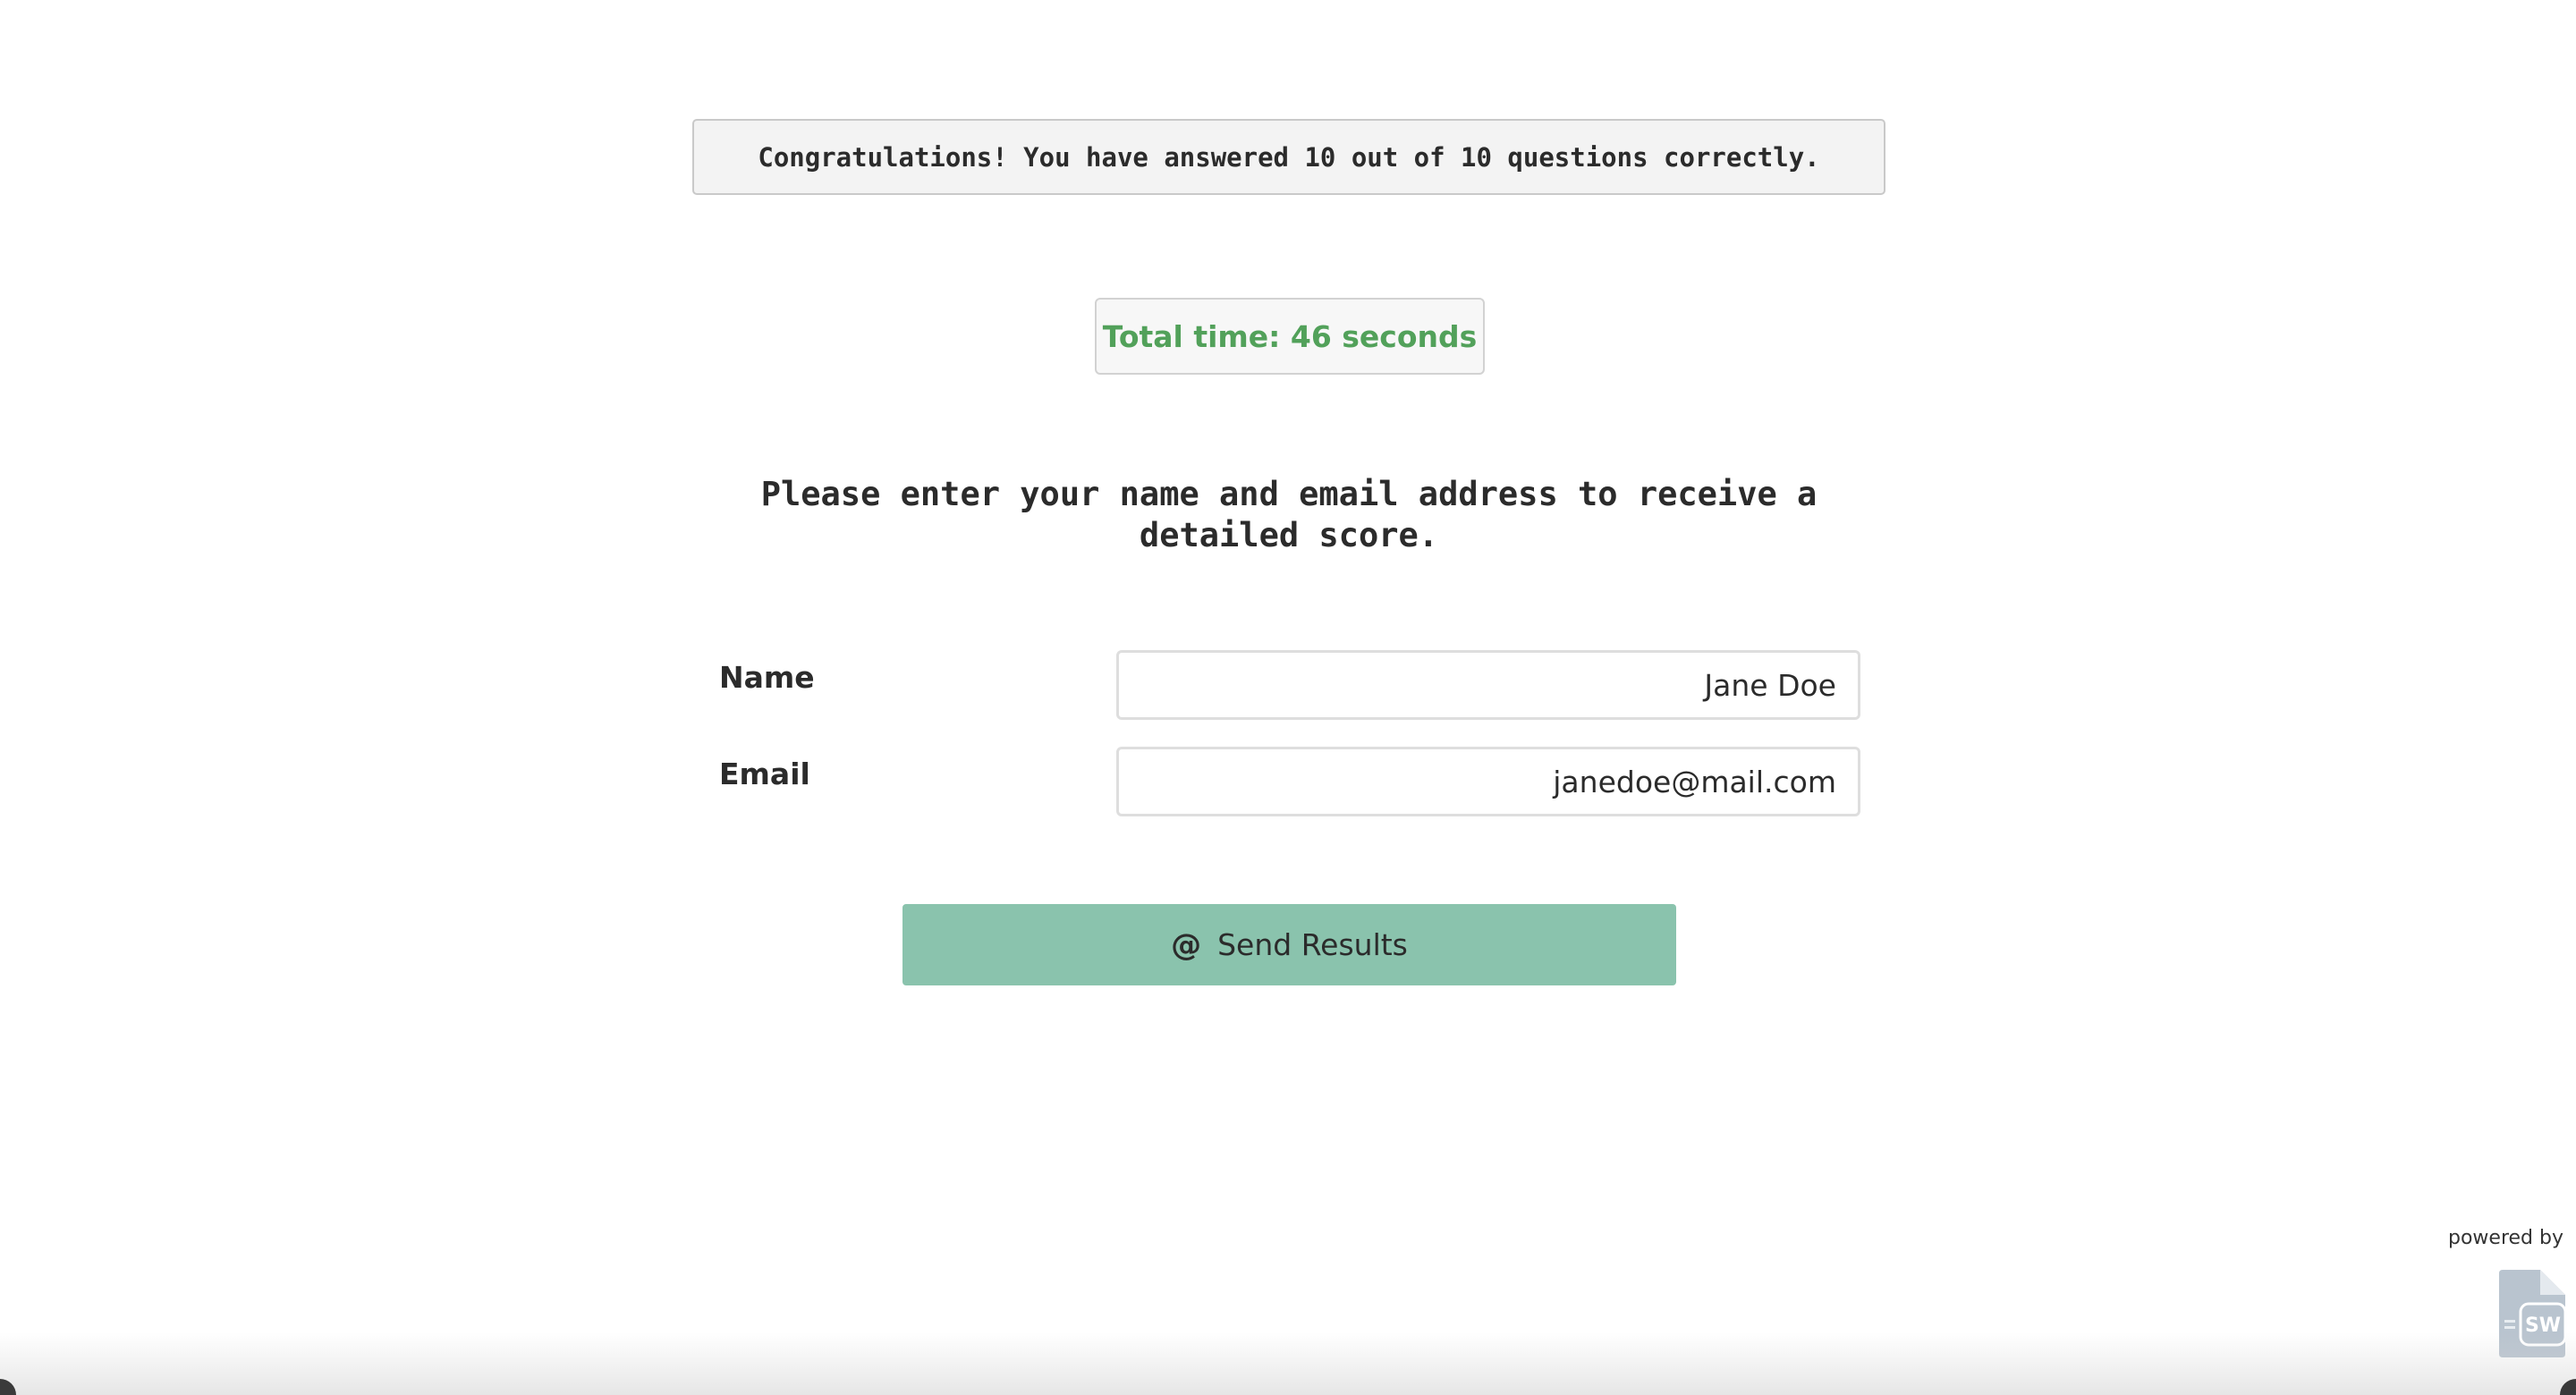 This screenshot has height=1395, width=2576. I want to click on send-results-label: Send Results, so click(1312, 944).